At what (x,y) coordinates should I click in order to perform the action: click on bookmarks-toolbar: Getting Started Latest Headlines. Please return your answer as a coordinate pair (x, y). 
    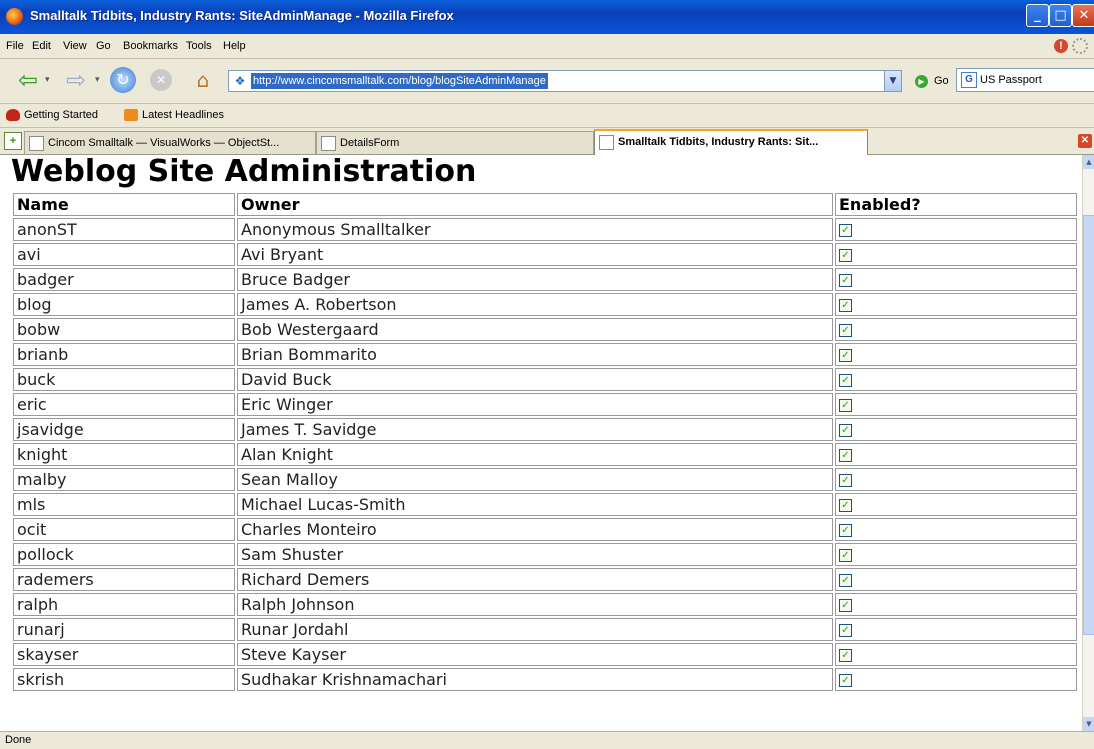
    Looking at the image, I should click on (547, 116).